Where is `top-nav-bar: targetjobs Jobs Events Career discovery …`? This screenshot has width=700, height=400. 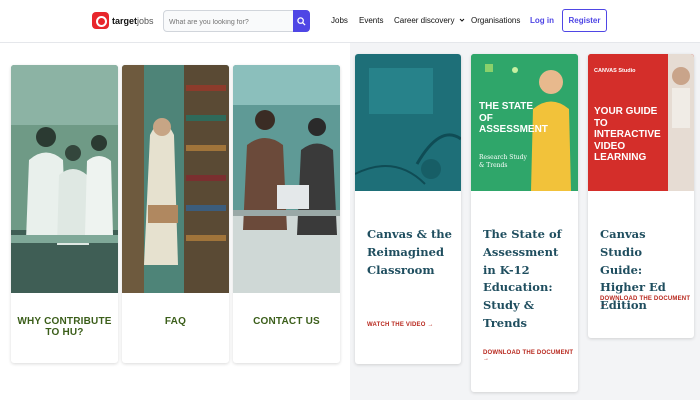 top-nav-bar: targetjobs Jobs Events Career discovery … is located at coordinates (350, 21).